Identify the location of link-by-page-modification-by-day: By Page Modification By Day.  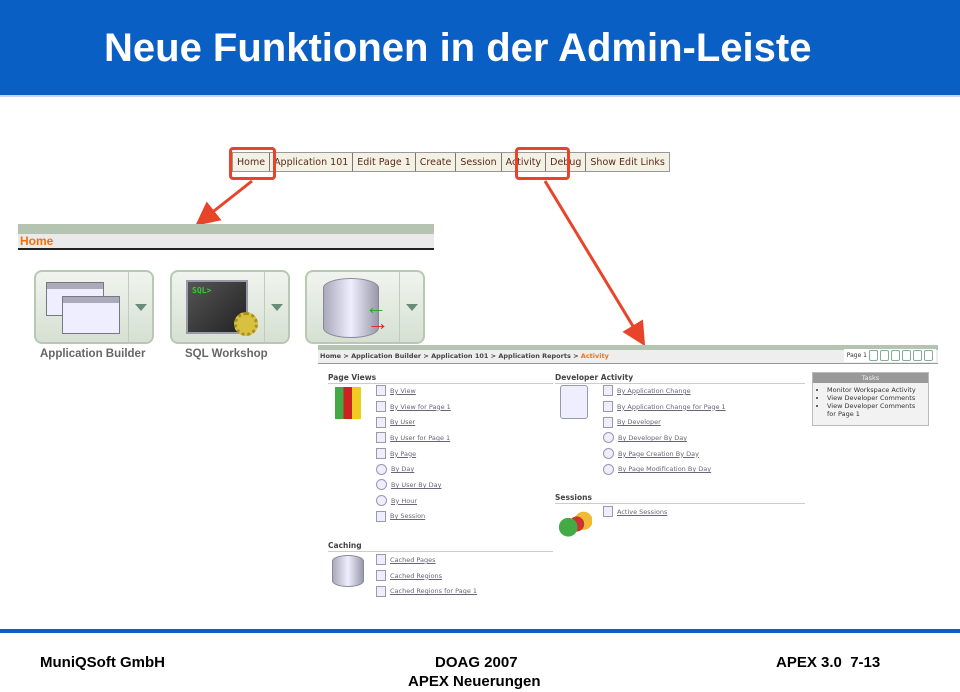
(664, 469).